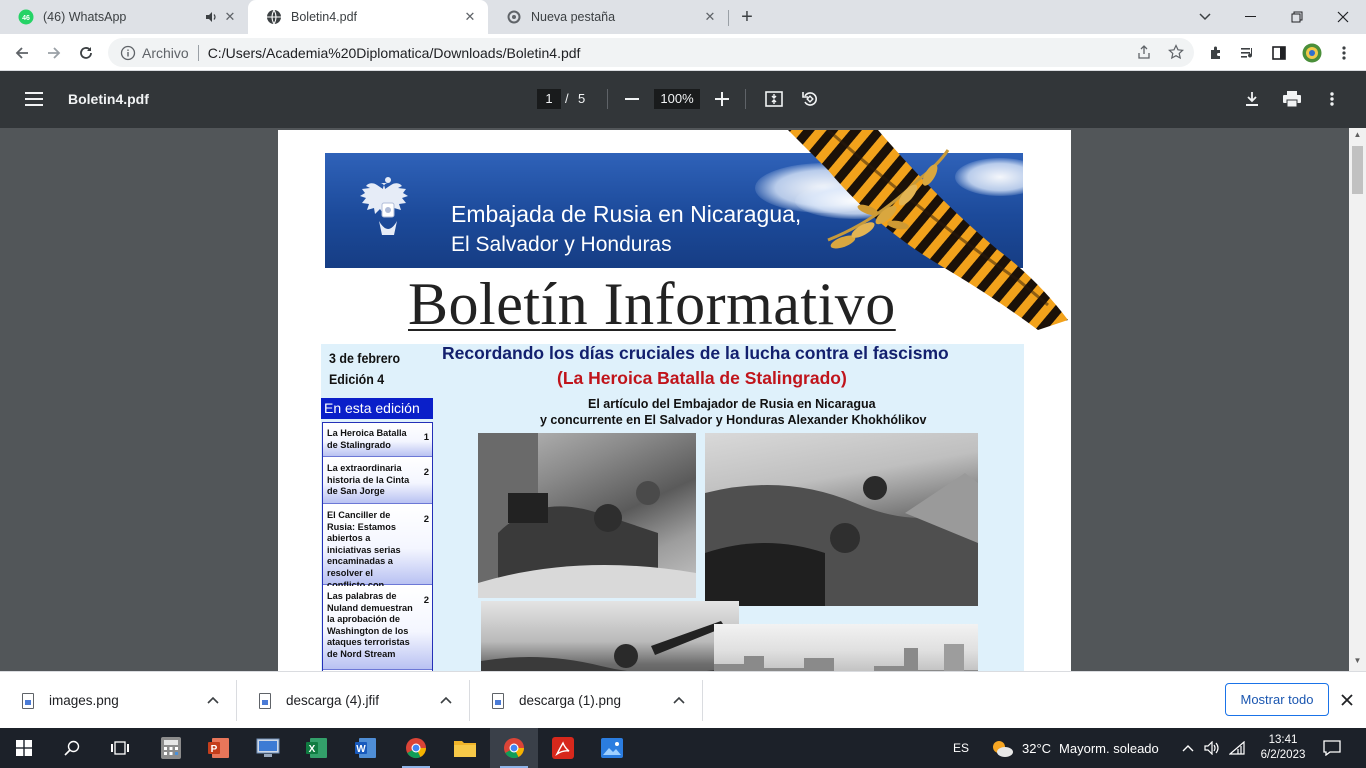 This screenshot has height=768, width=1366. What do you see at coordinates (1292, 99) in the screenshot?
I see `print-icon` at bounding box center [1292, 99].